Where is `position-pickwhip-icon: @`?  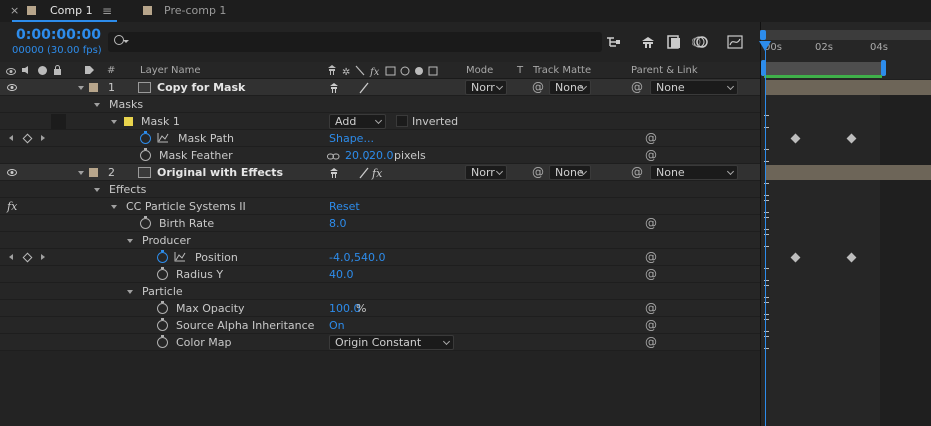 position-pickwhip-icon: @ is located at coordinates (651, 257).